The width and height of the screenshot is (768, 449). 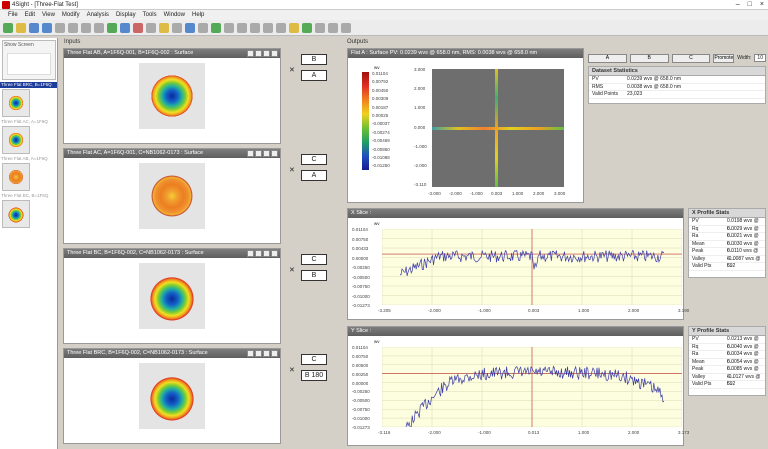 I want to click on minimize-icon: –, so click(x=738, y=5).